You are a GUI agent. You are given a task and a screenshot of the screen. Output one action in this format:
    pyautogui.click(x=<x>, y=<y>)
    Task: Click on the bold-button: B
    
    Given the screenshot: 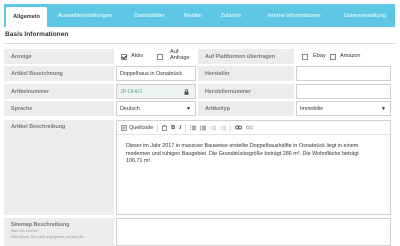 What is the action you would take?
    pyautogui.click(x=173, y=128)
    